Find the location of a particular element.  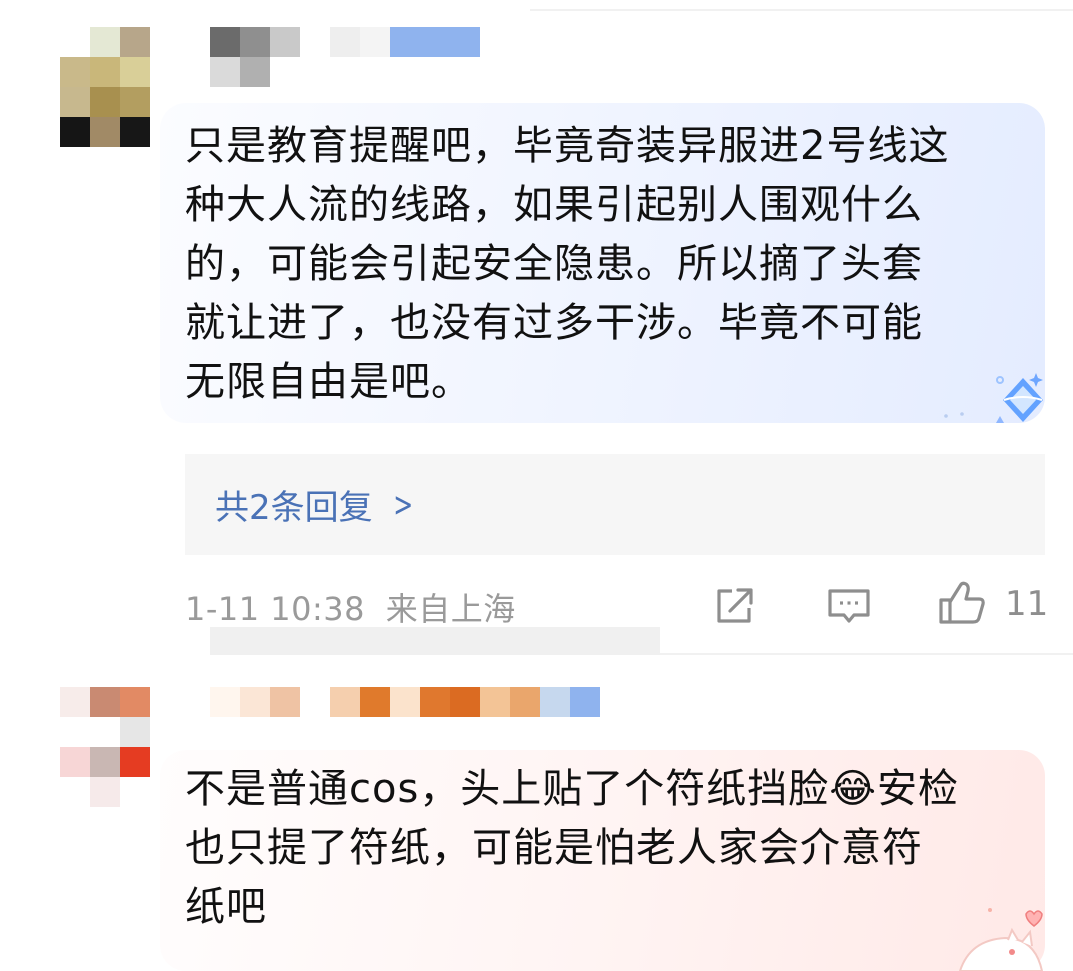

top-divider is located at coordinates (801, 10).